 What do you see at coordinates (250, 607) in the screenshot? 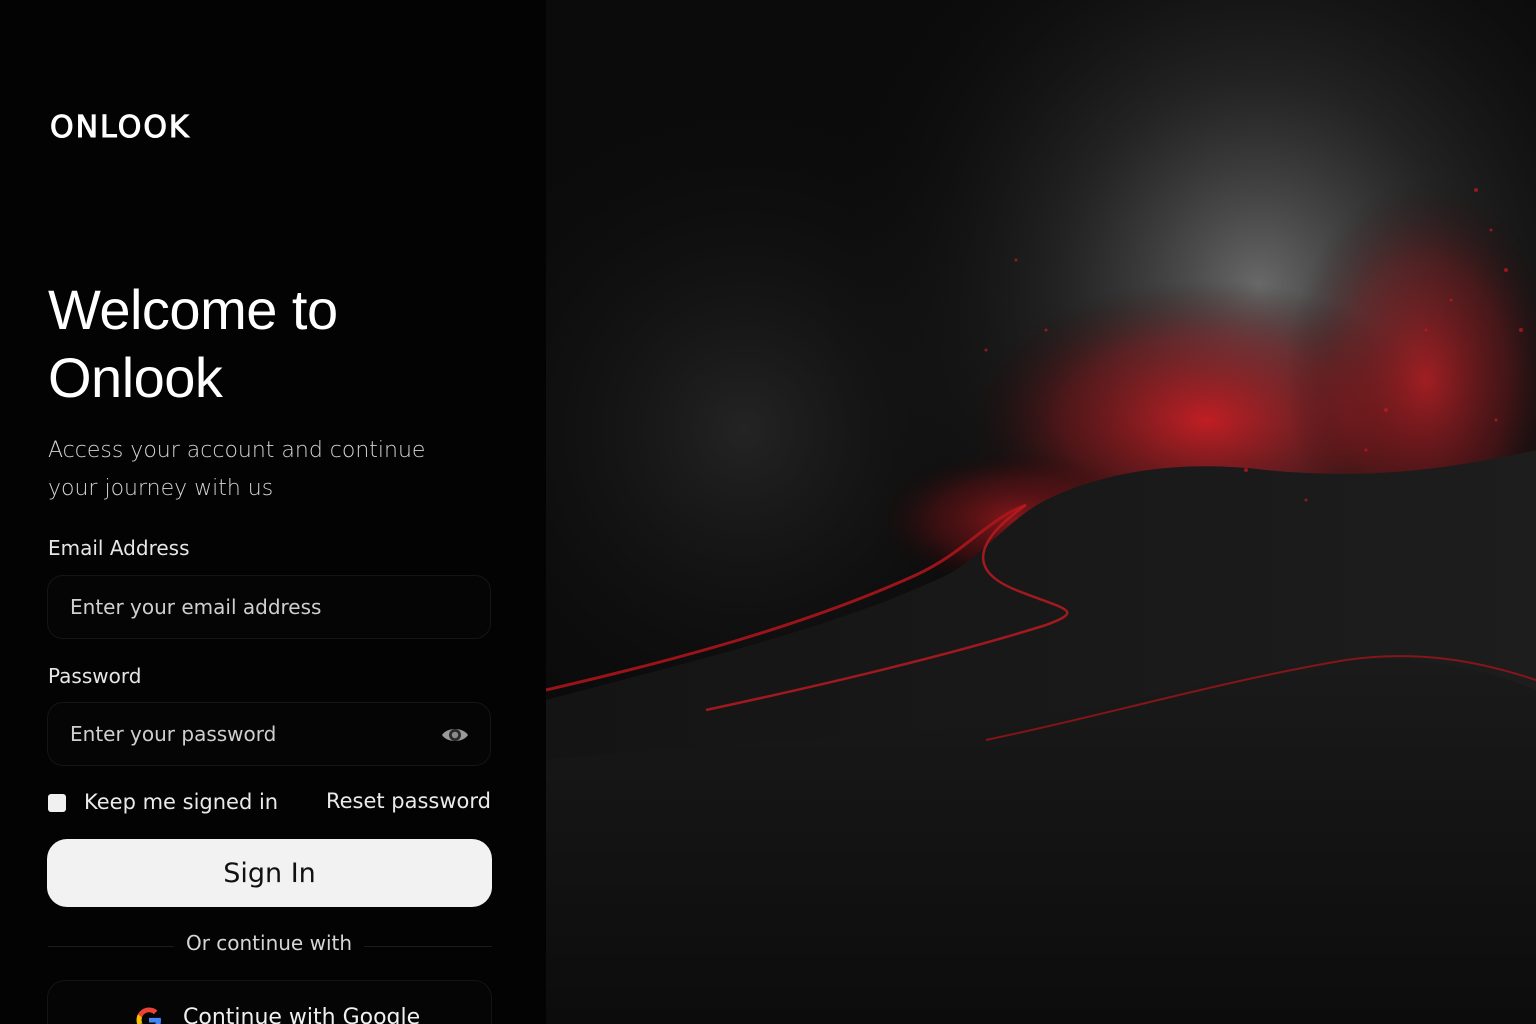
I see `email-input` at bounding box center [250, 607].